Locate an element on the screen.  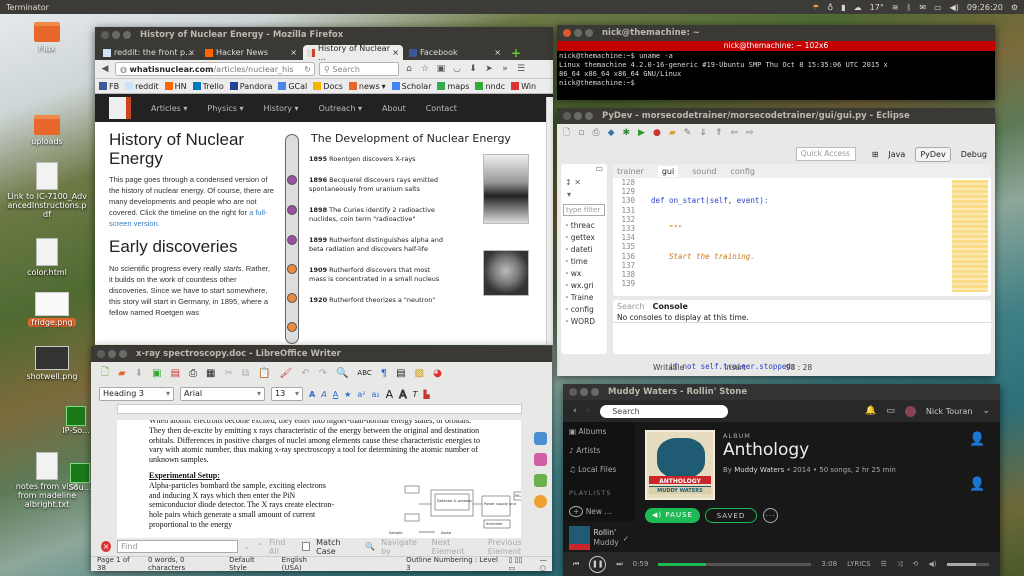
nav-contact: Contact is located at coordinates (441, 108).